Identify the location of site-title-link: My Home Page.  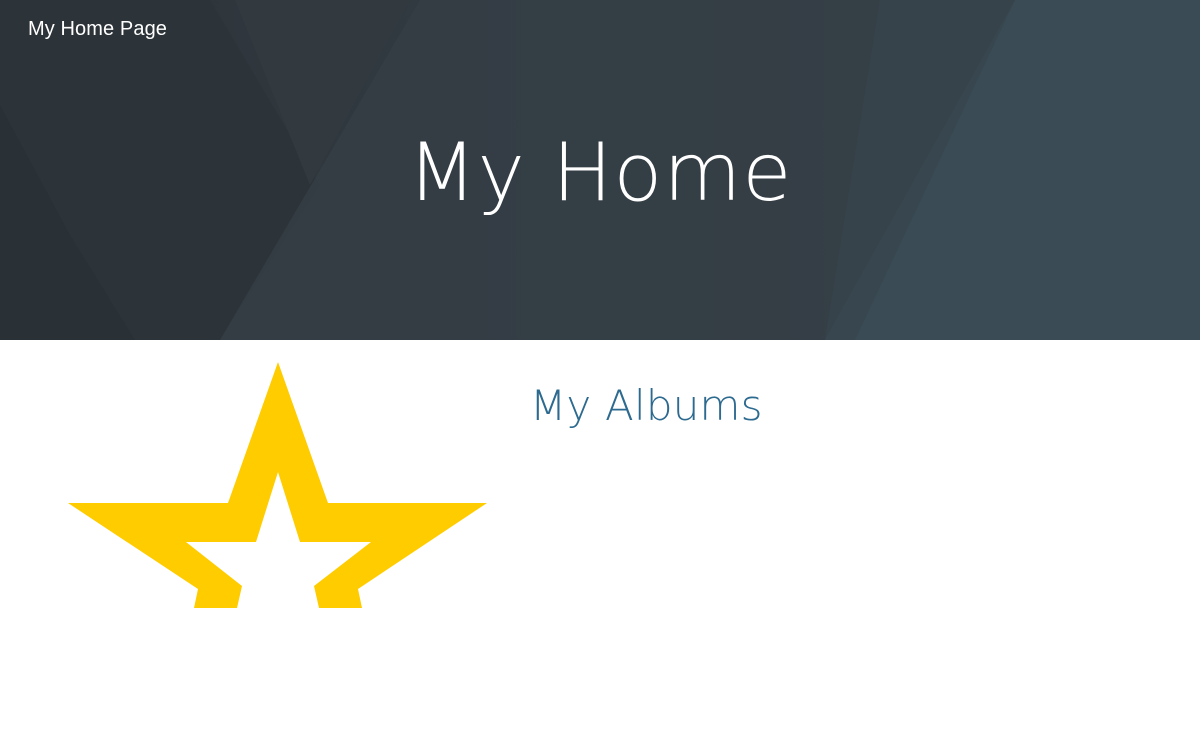
(97, 29).